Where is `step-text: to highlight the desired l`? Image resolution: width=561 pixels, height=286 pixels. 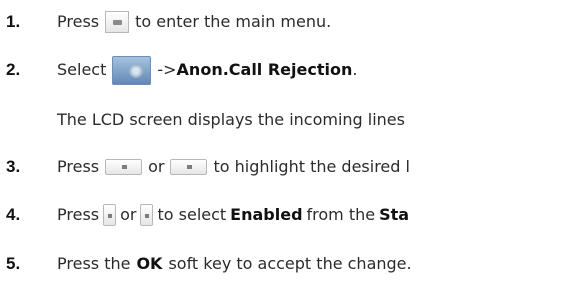 step-text: to highlight the desired l is located at coordinates (311, 166).